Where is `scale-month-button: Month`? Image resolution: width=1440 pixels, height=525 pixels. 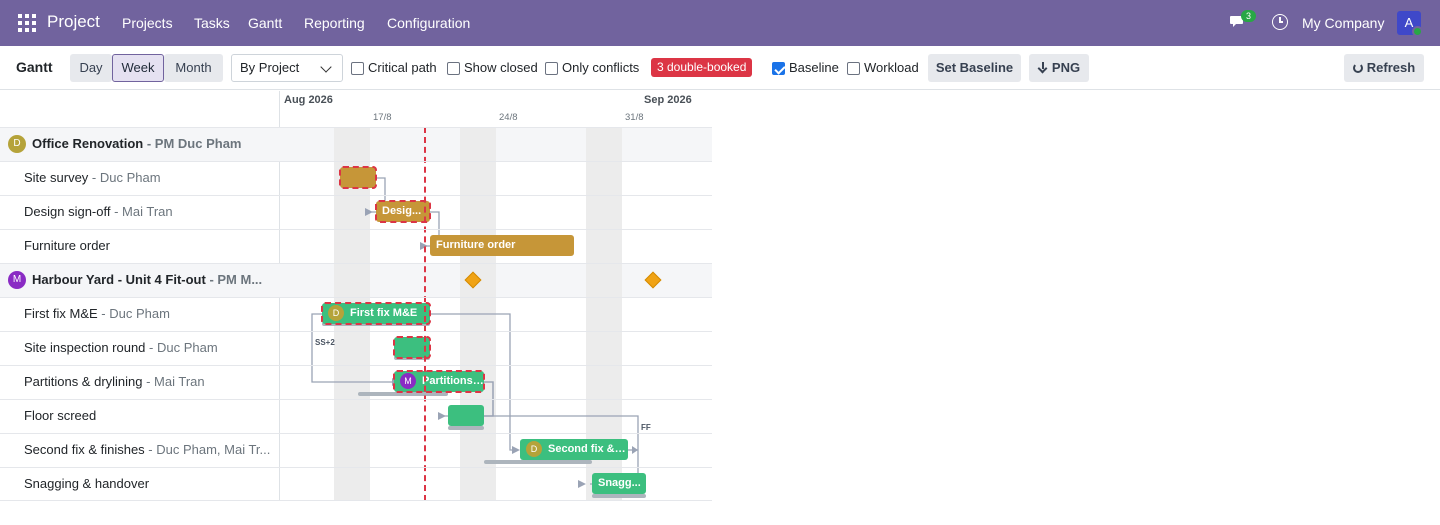
scale-month-button: Month is located at coordinates (193, 68).